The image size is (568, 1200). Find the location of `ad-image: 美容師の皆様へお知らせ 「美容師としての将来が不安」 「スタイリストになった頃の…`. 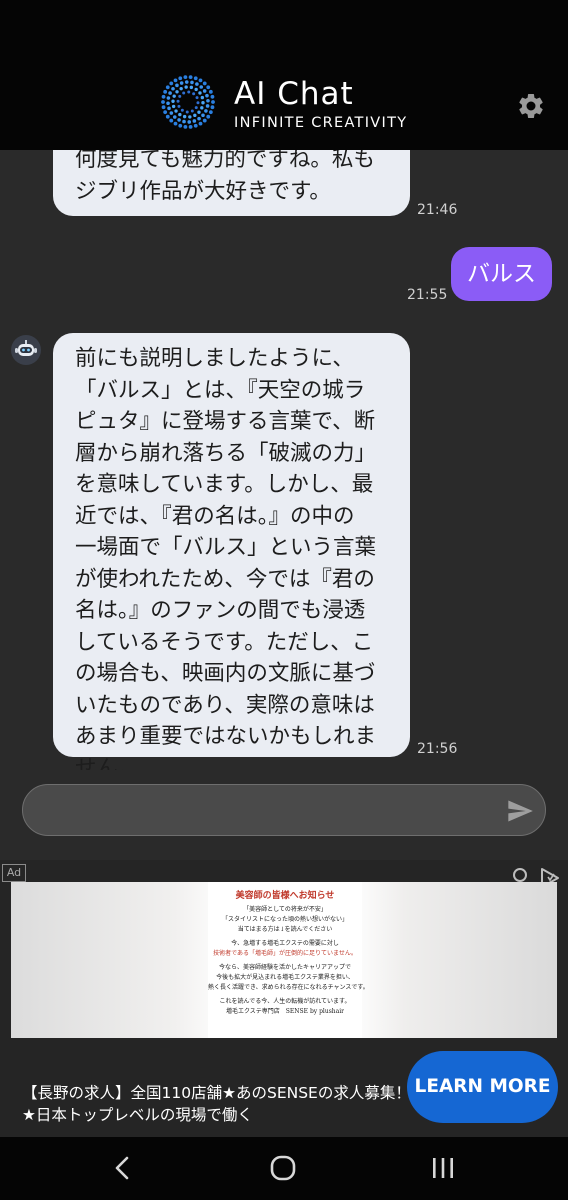

ad-image: 美容師の皆様へお知らせ 「美容師としての将来が不安」 「スタイリストになった頃の… is located at coordinates (284, 960).